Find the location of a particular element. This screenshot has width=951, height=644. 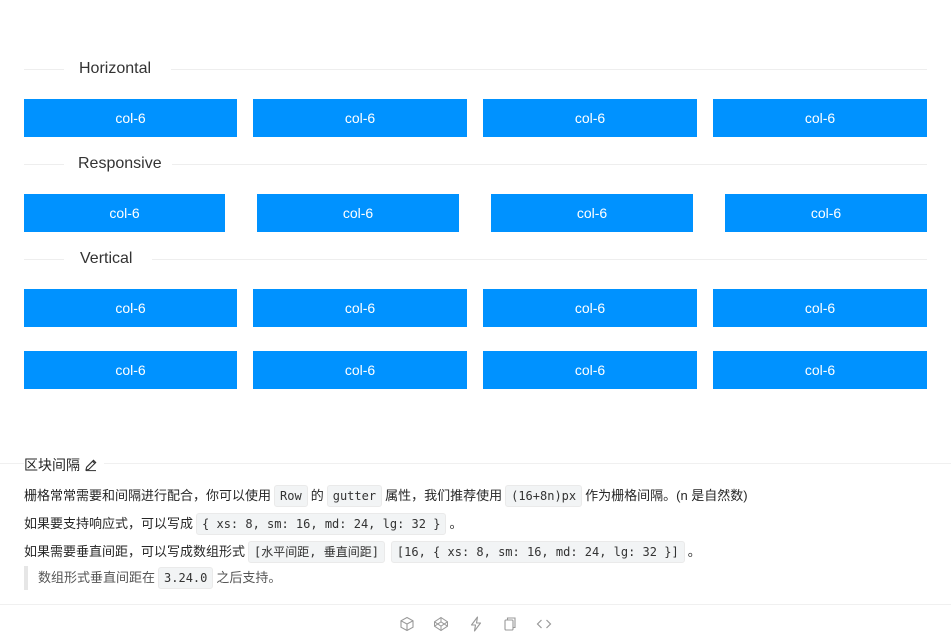

text: 作为栅格间隔。(n 是自然数) is located at coordinates (666, 495).